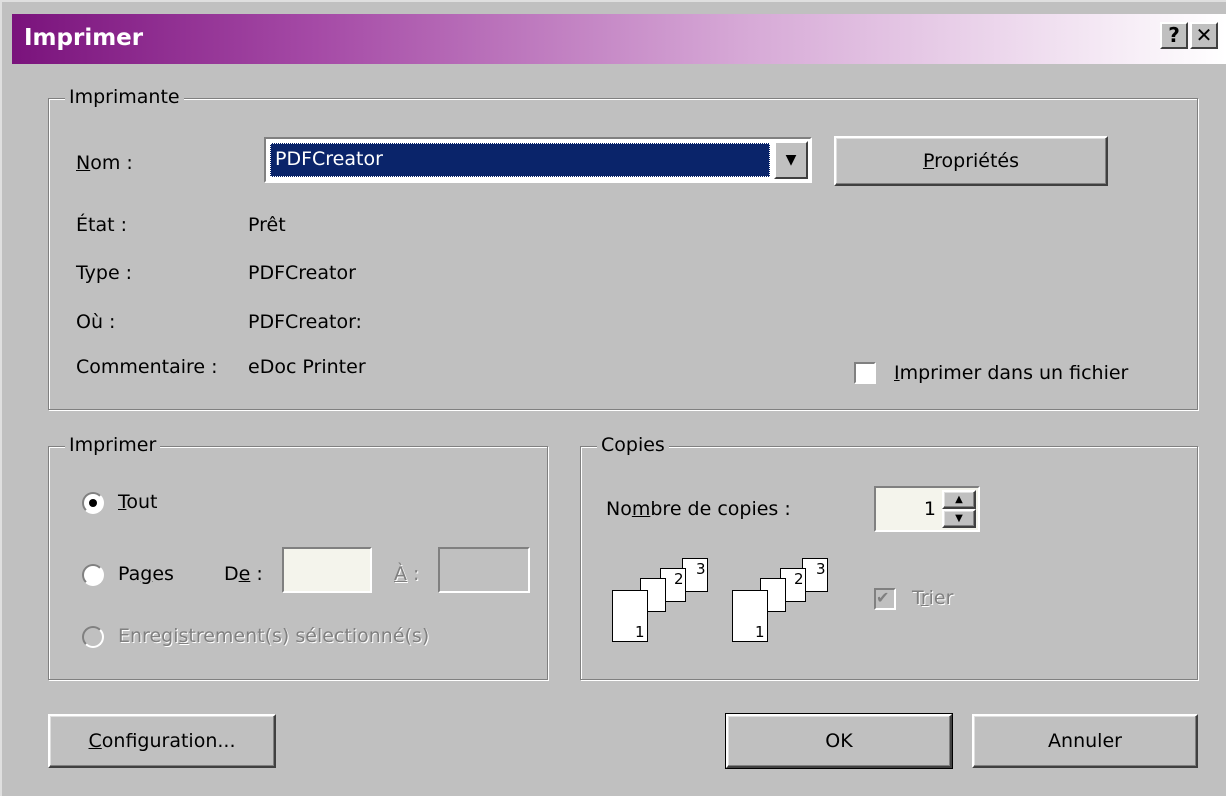 Image resolution: width=1226 pixels, height=796 pixels. I want to click on radio-pages, so click(93, 575).